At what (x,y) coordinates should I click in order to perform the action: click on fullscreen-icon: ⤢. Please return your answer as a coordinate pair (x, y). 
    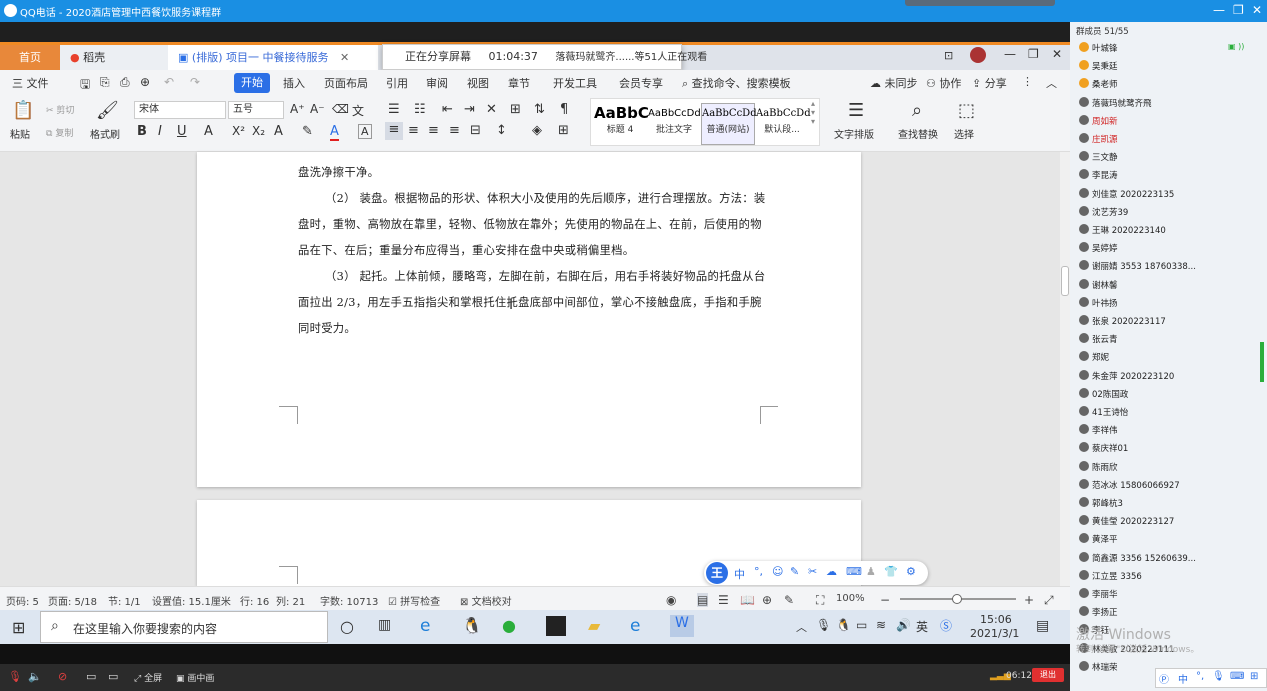
    Looking at the image, I should click on (1049, 600).